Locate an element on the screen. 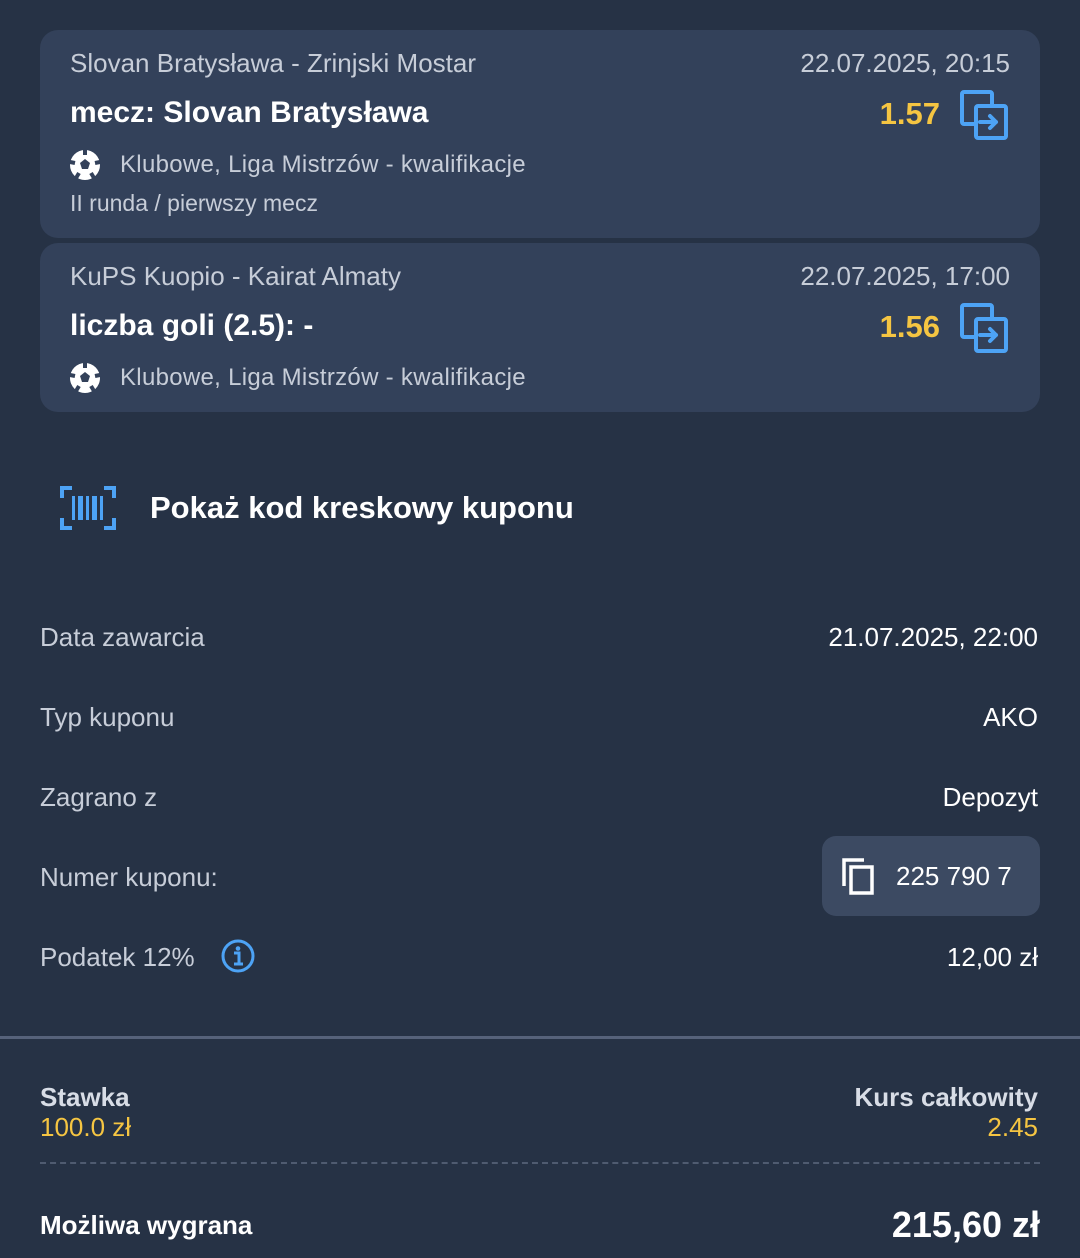  match-round: II runda / pierwszy mecz is located at coordinates (194, 203).